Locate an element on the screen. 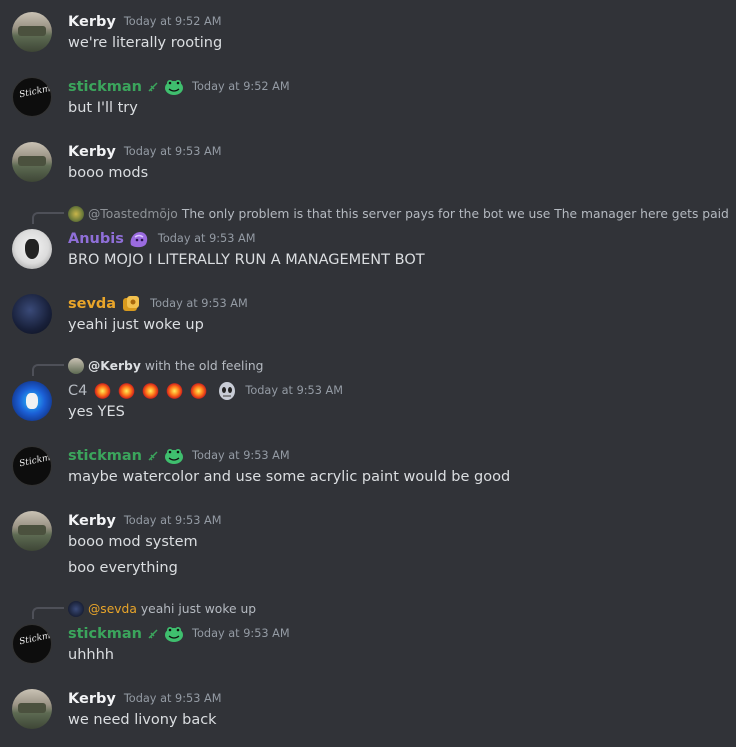  message: Kerby Today at 9:53 AM booo mods is located at coordinates (368, 165).